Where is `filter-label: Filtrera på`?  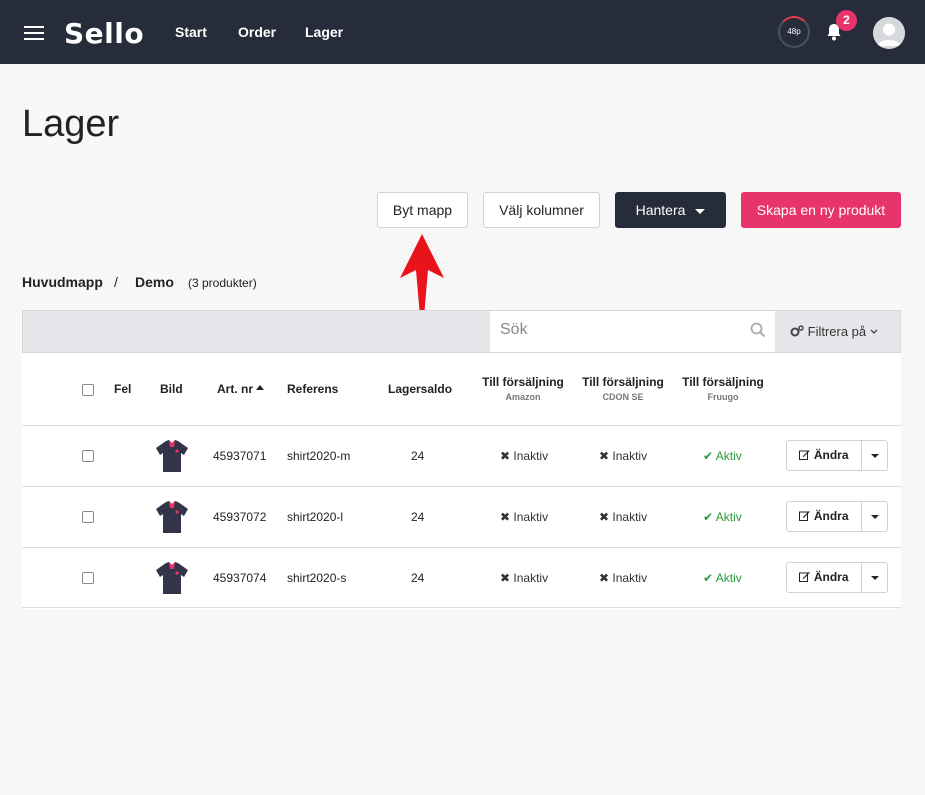 filter-label: Filtrera på is located at coordinates (837, 331).